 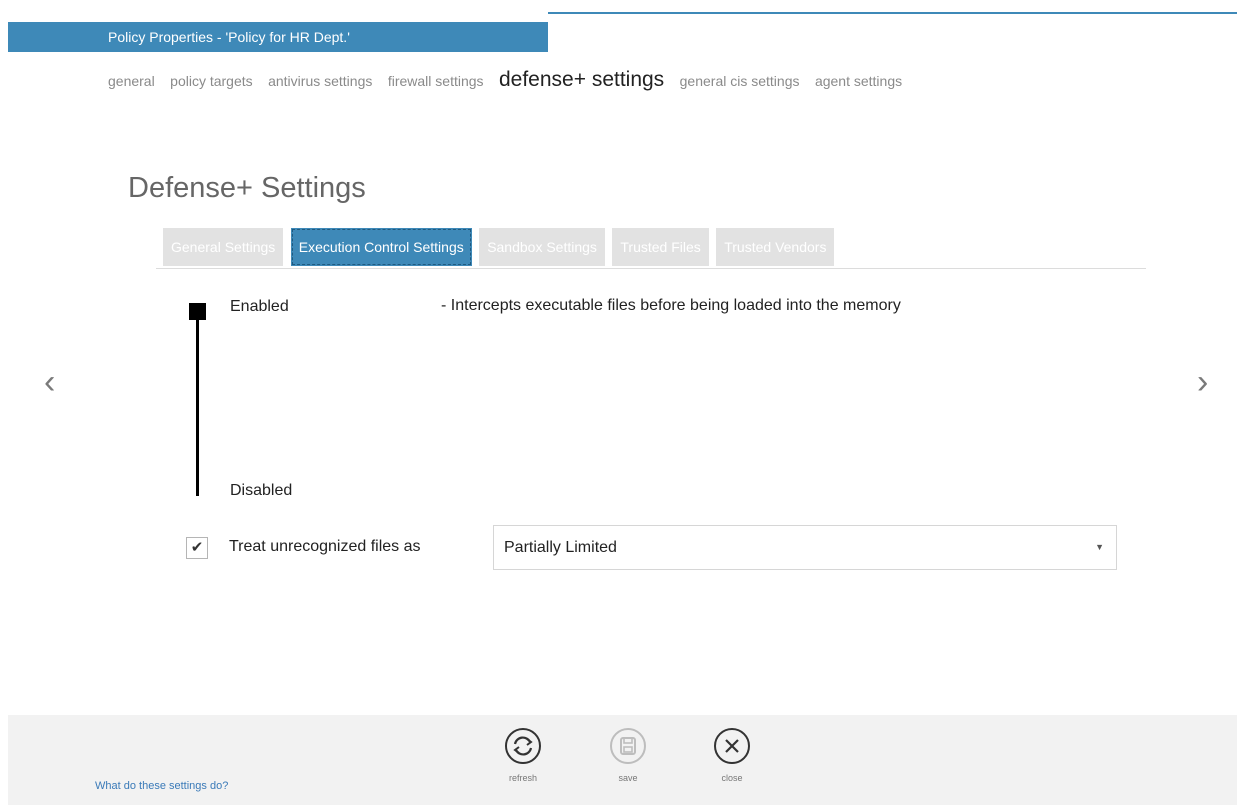 What do you see at coordinates (542, 247) in the screenshot?
I see `tab-sandbox-settings: Sandbox Settings` at bounding box center [542, 247].